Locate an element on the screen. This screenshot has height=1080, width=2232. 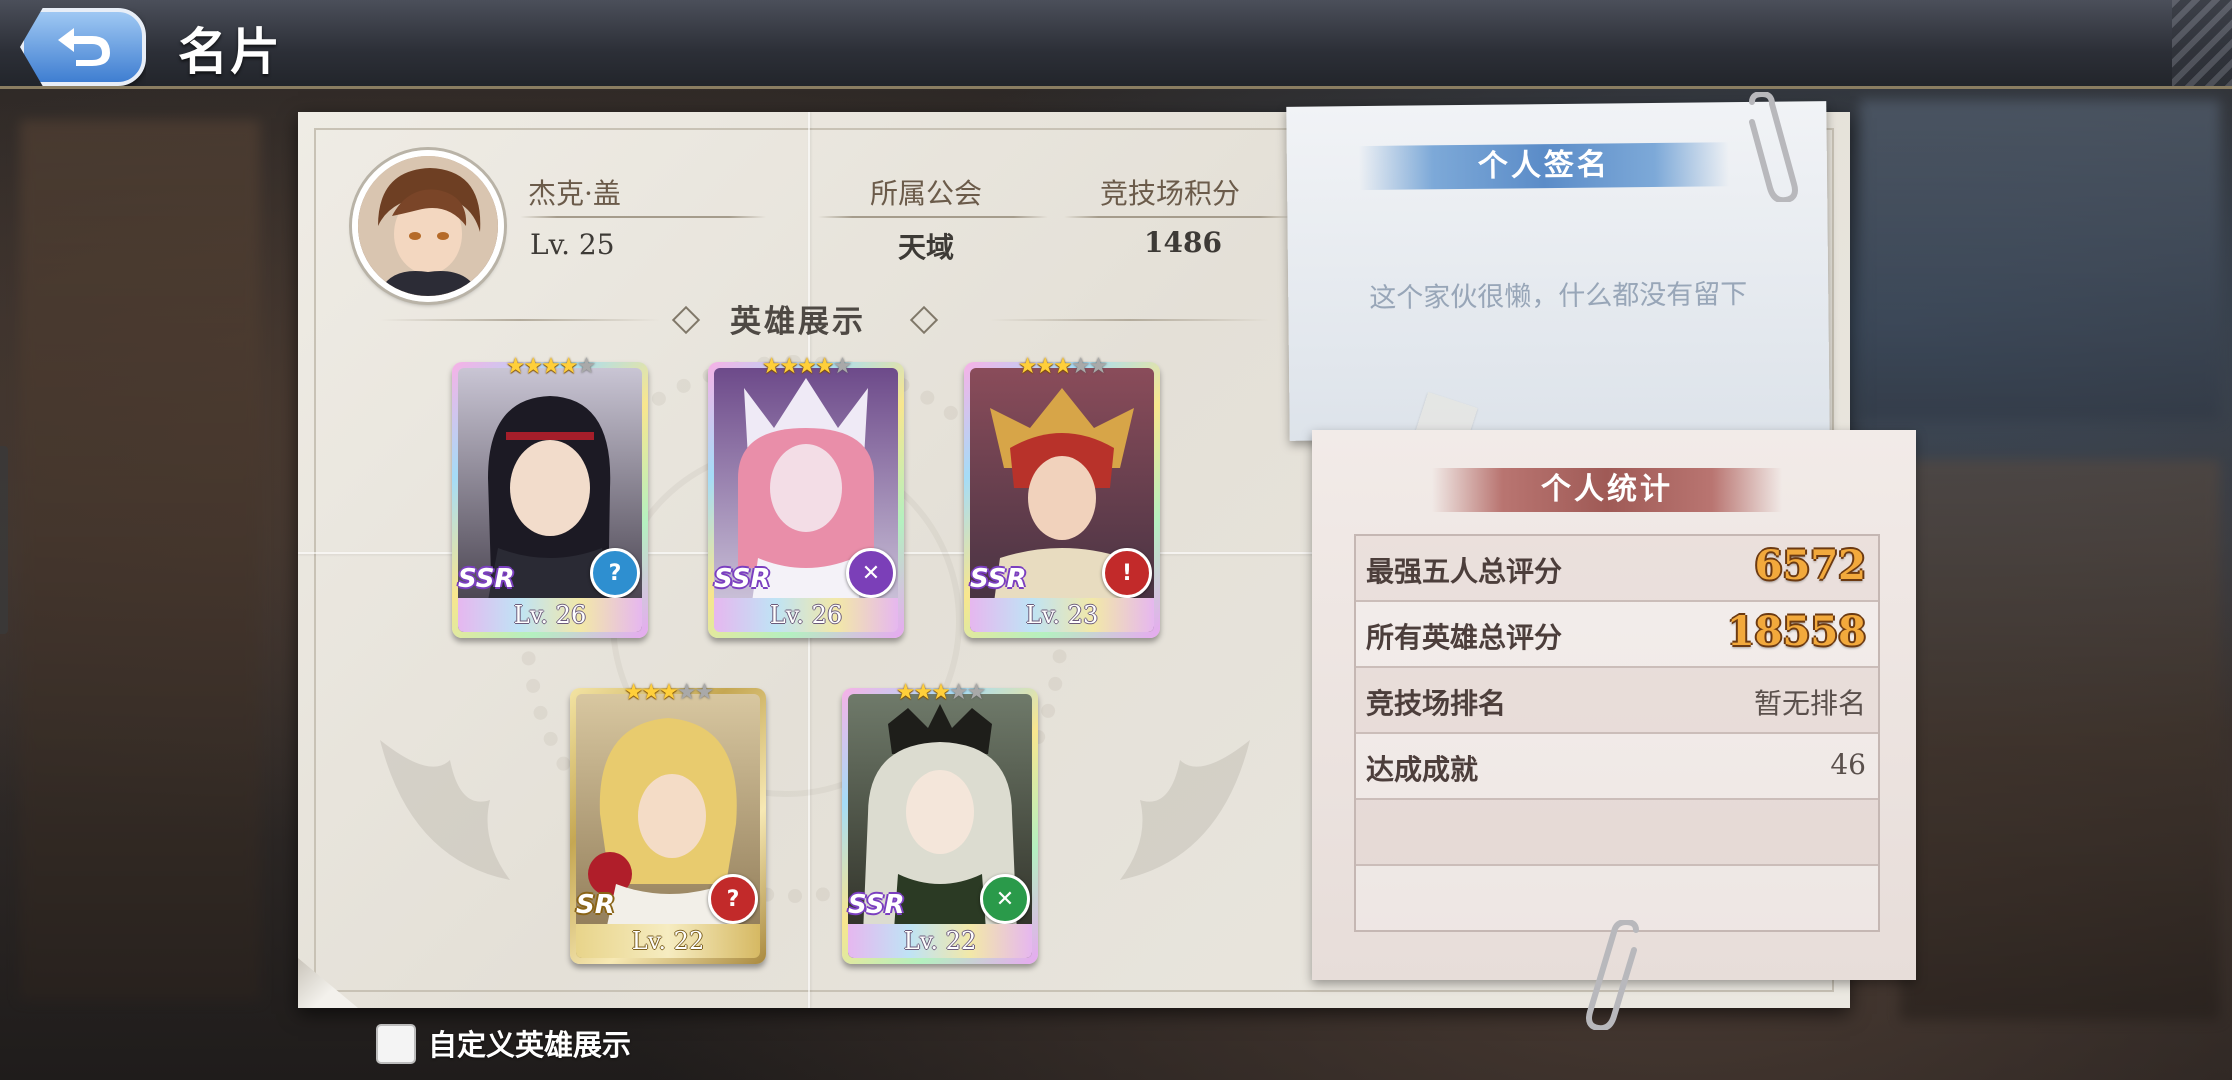
guild-label: 所属公会 is located at coordinates (926, 193).